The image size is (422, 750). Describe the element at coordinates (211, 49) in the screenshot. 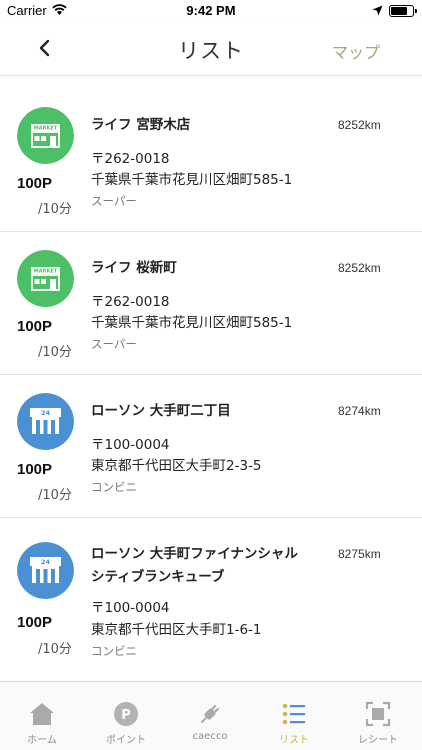

I see `navigation-bar: リスト マップ` at that location.